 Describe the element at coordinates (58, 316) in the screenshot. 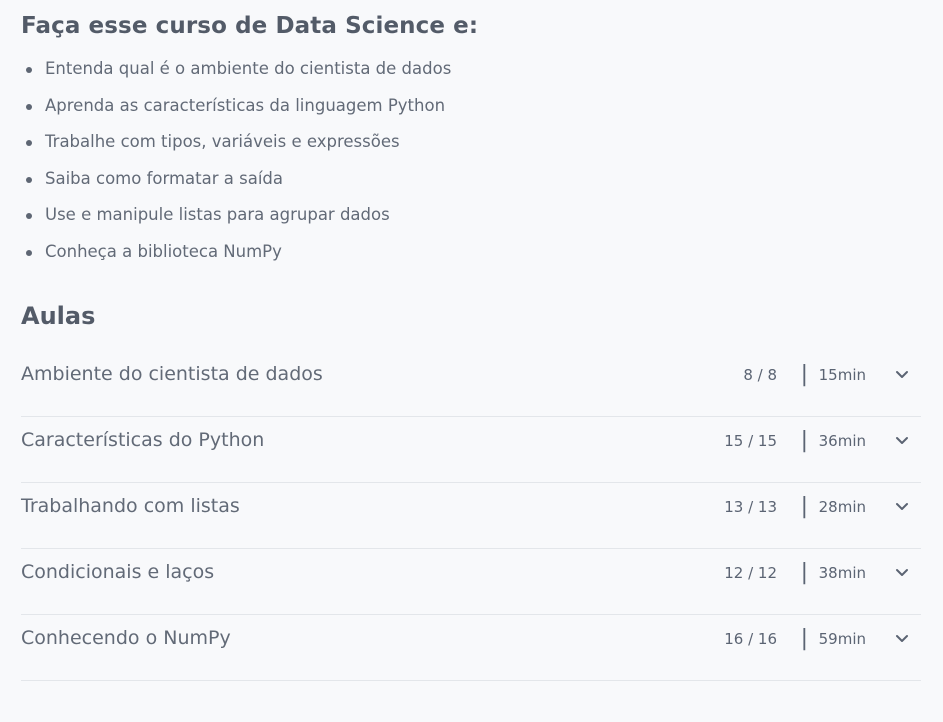

I see `lessons-heading: Aulas` at that location.